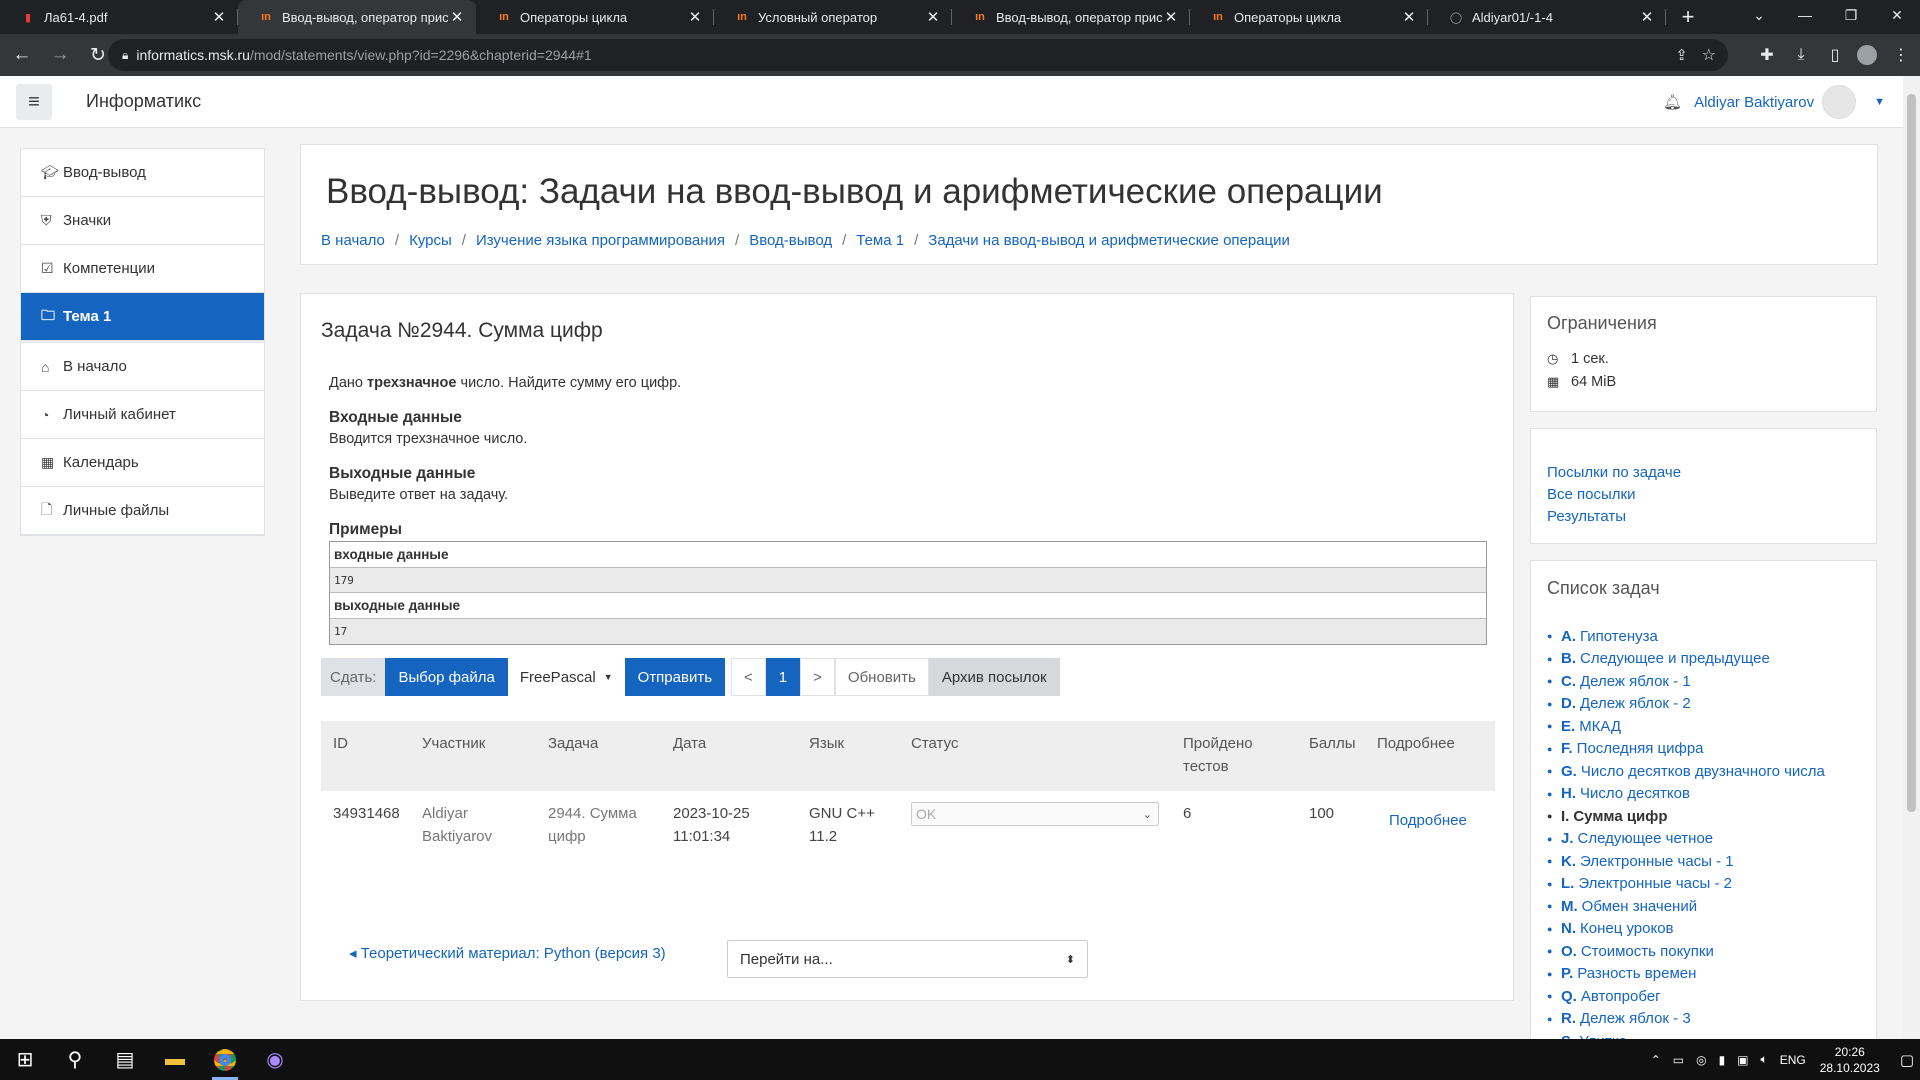 The height and width of the screenshot is (1080, 1920). Describe the element at coordinates (1686, 771) in the screenshot. I see `task-list-item: ● G. Число десятков двузначного числа` at that location.